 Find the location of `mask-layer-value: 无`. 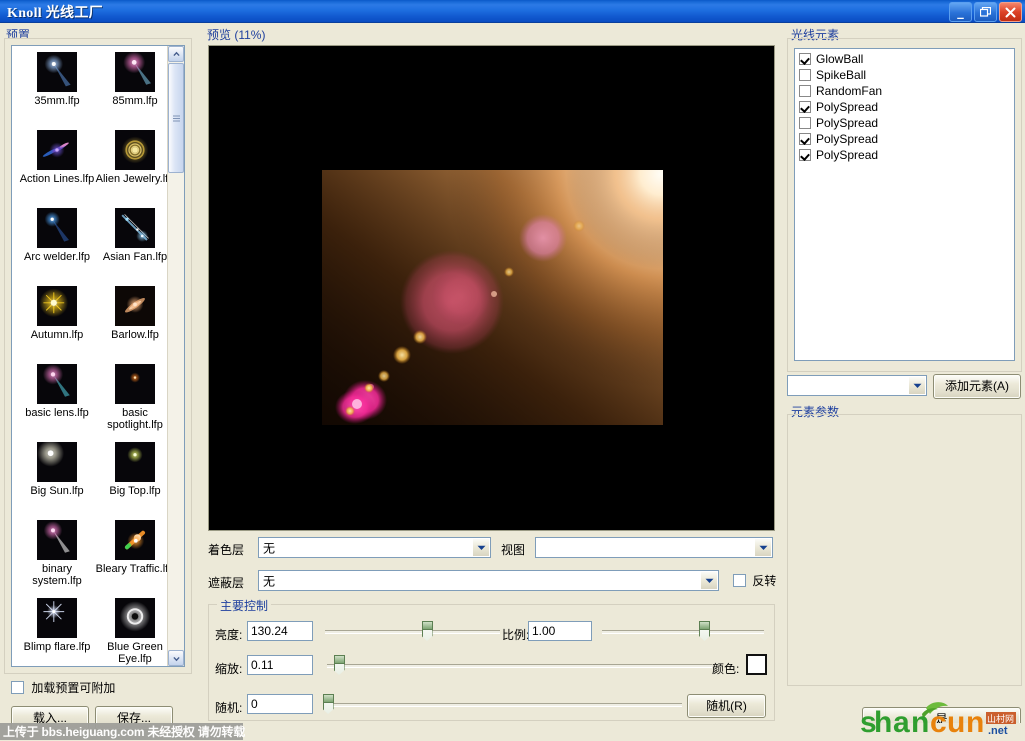

mask-layer-value: 无 is located at coordinates (269, 581).